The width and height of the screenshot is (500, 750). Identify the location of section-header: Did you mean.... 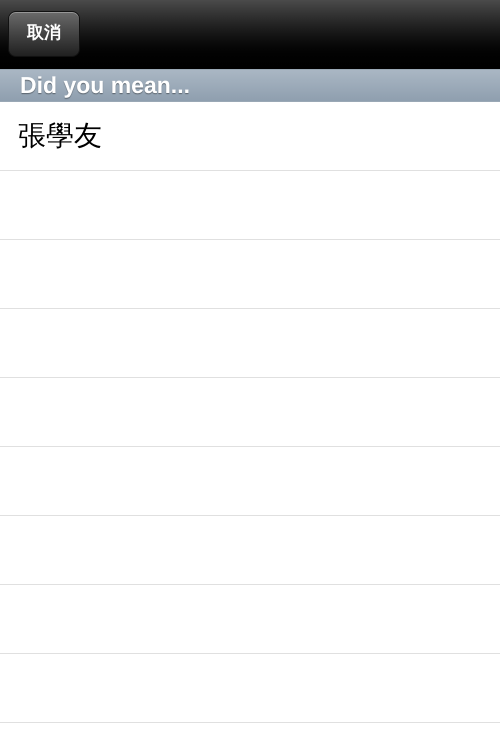
(250, 85).